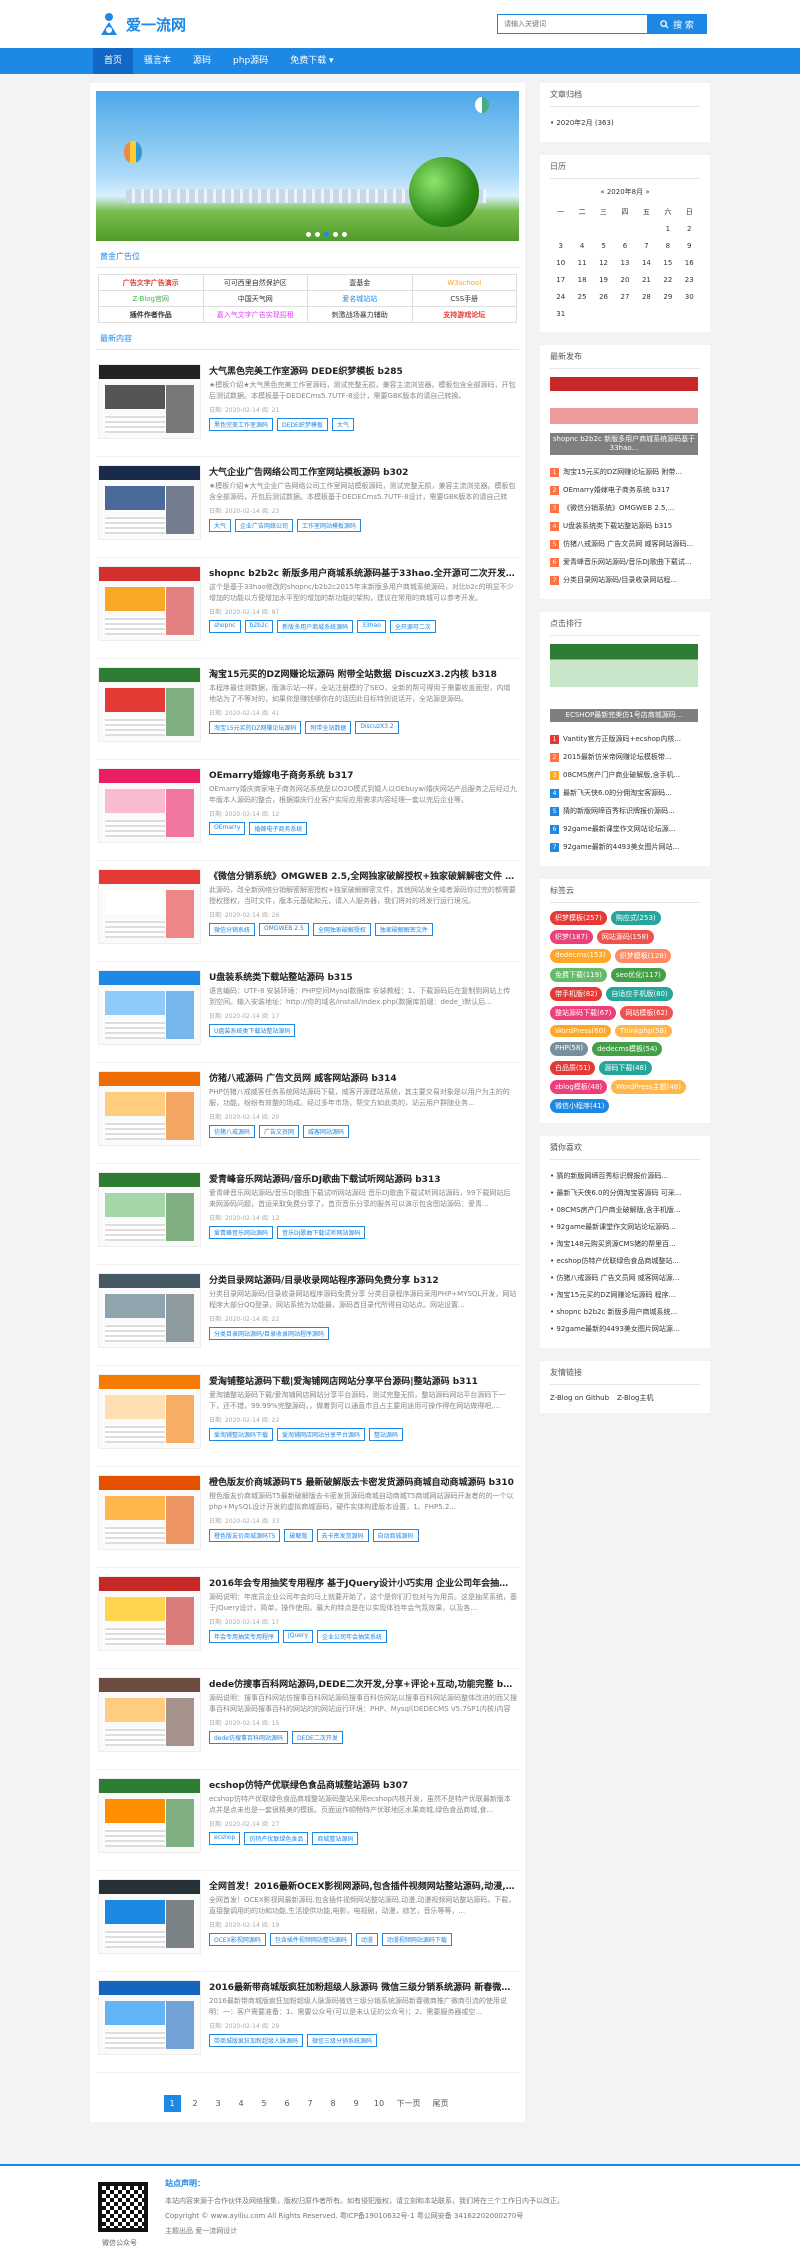  Describe the element at coordinates (310, 2103) in the screenshot. I see `page-link: 7` at that location.